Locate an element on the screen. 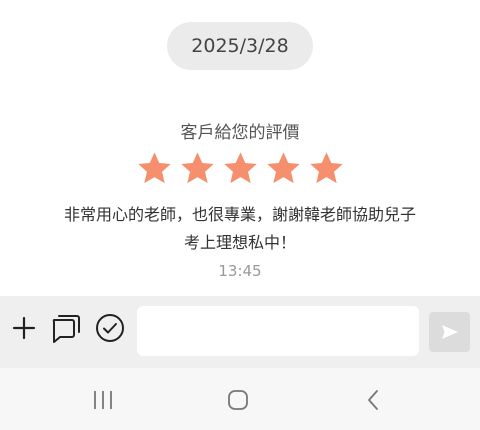  chat-bubbles-icon is located at coordinates (66, 329).